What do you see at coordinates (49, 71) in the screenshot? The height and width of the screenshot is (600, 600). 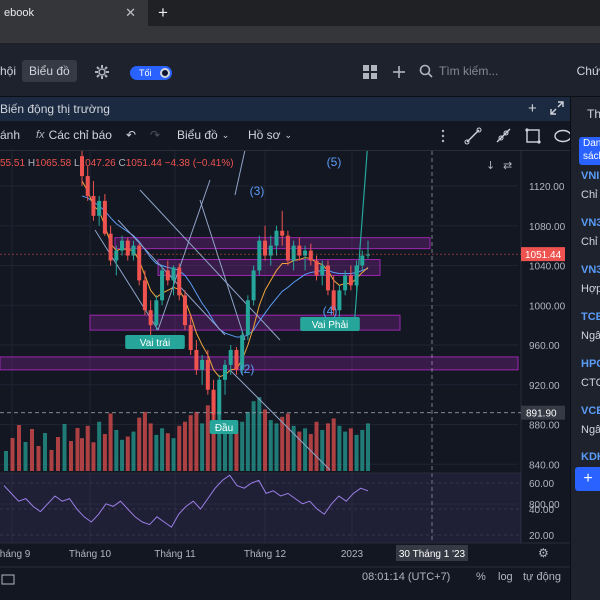 I see `nav-item-chart: Biểu đồ` at bounding box center [49, 71].